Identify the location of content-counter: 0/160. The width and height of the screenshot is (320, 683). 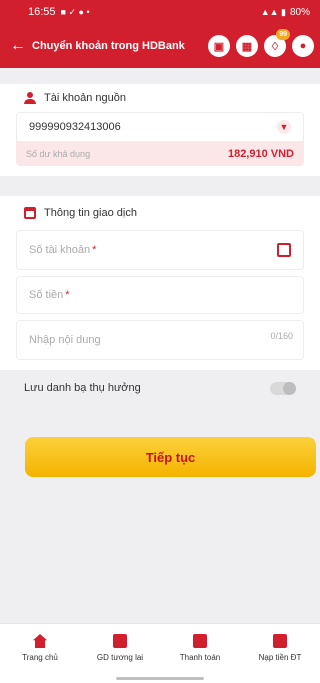
(281, 336).